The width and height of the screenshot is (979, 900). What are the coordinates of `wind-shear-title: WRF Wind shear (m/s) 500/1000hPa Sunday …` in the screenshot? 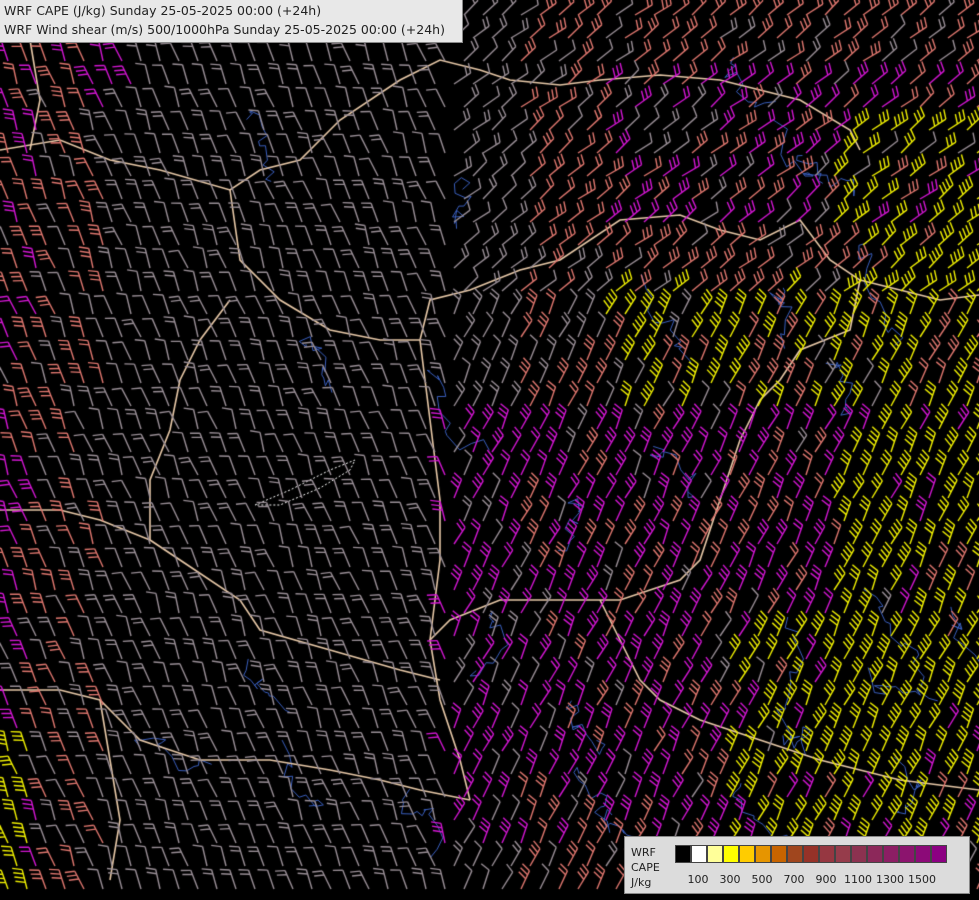 It's located at (224, 29).